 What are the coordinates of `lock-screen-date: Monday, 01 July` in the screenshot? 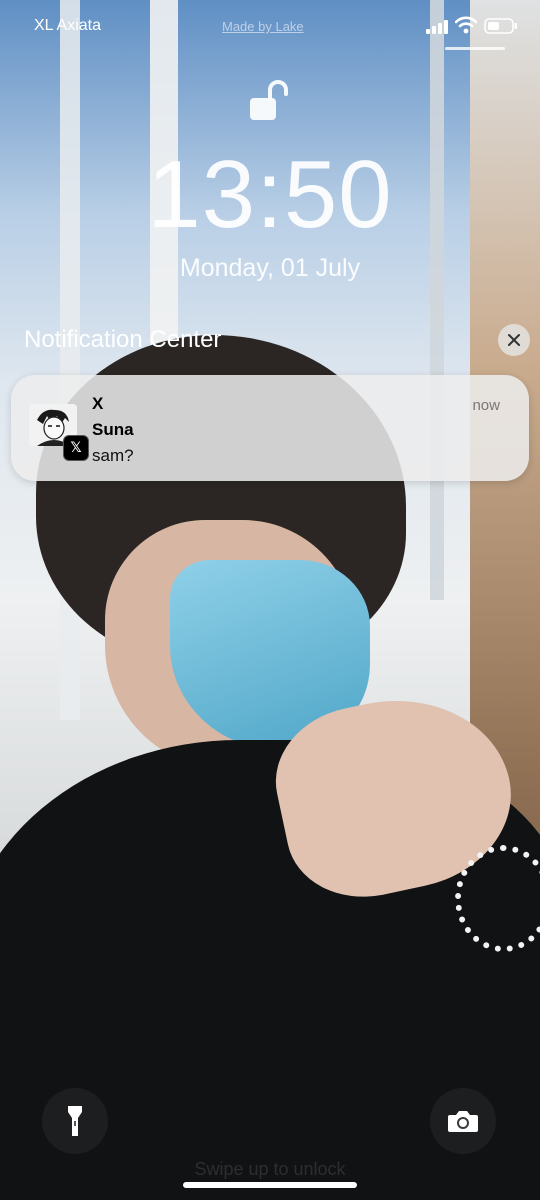 It's located at (270, 268).